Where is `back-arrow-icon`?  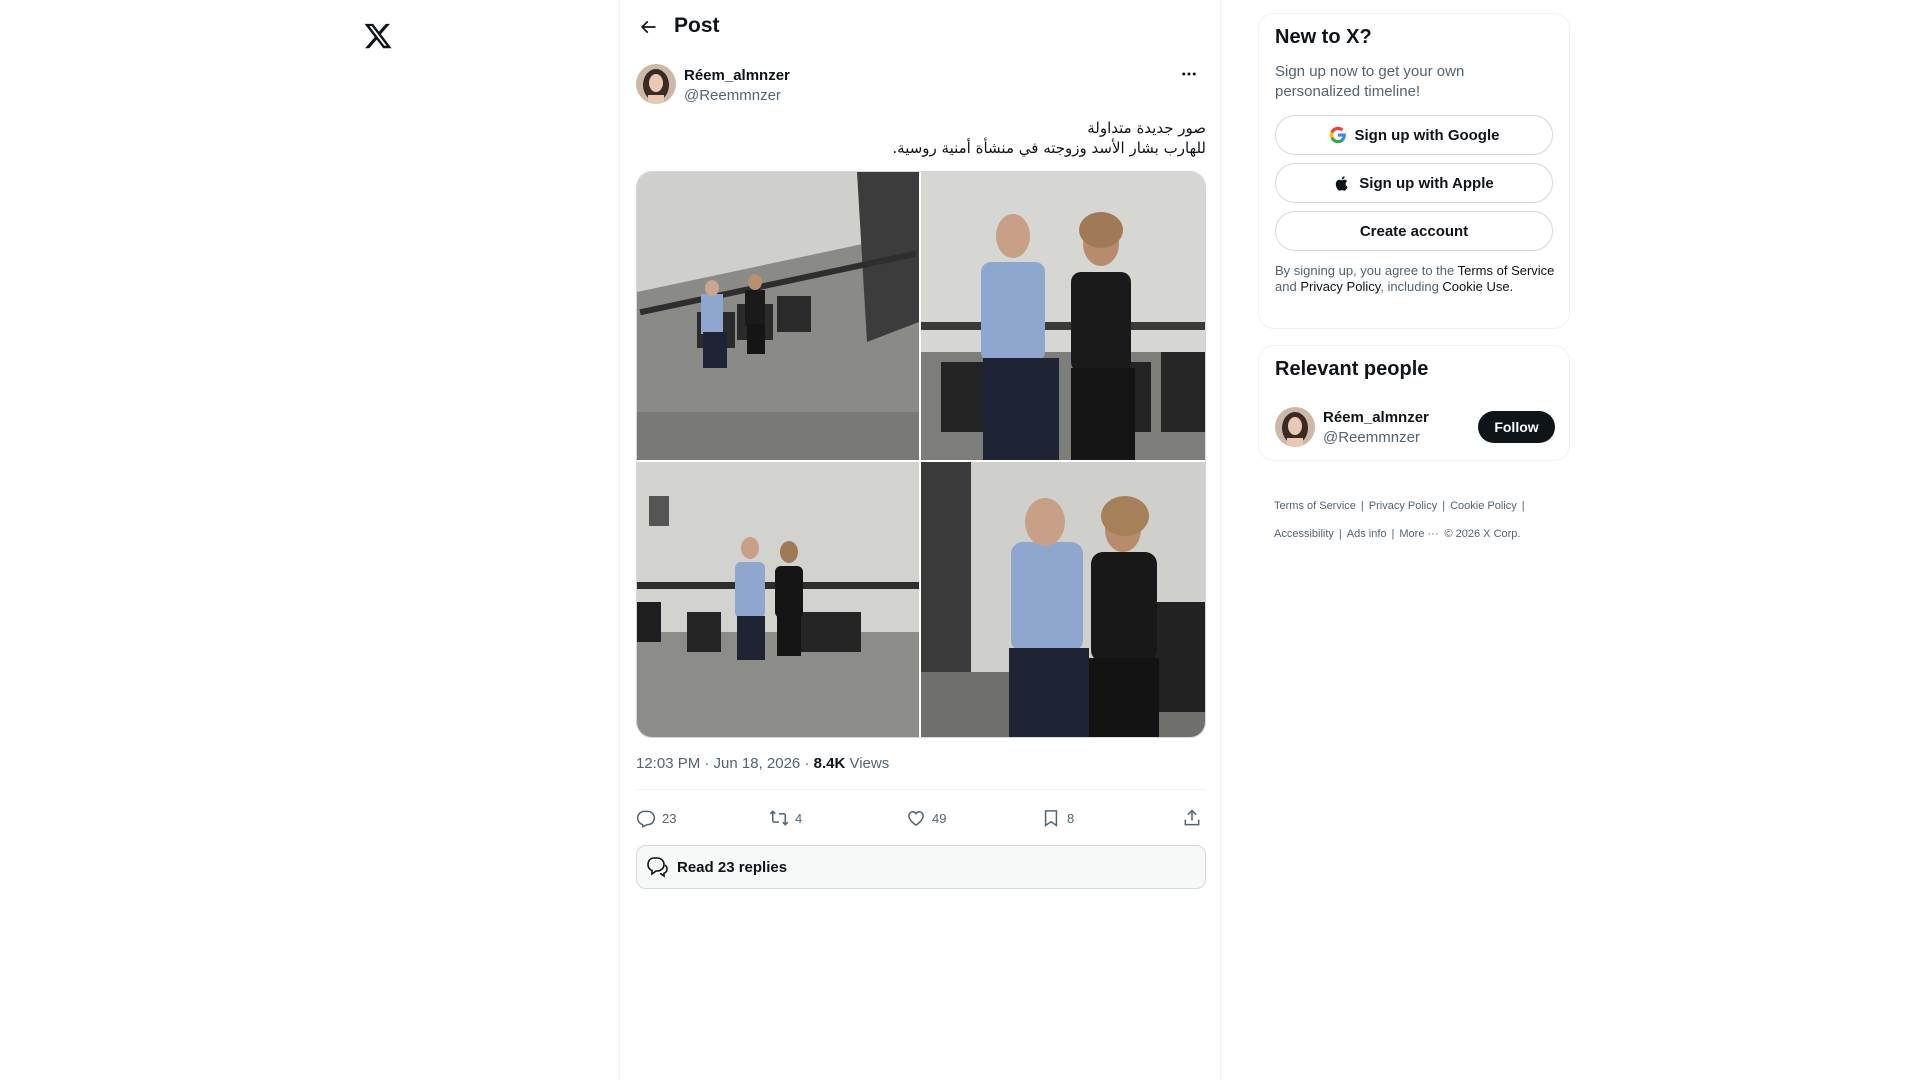
back-arrow-icon is located at coordinates (648, 27).